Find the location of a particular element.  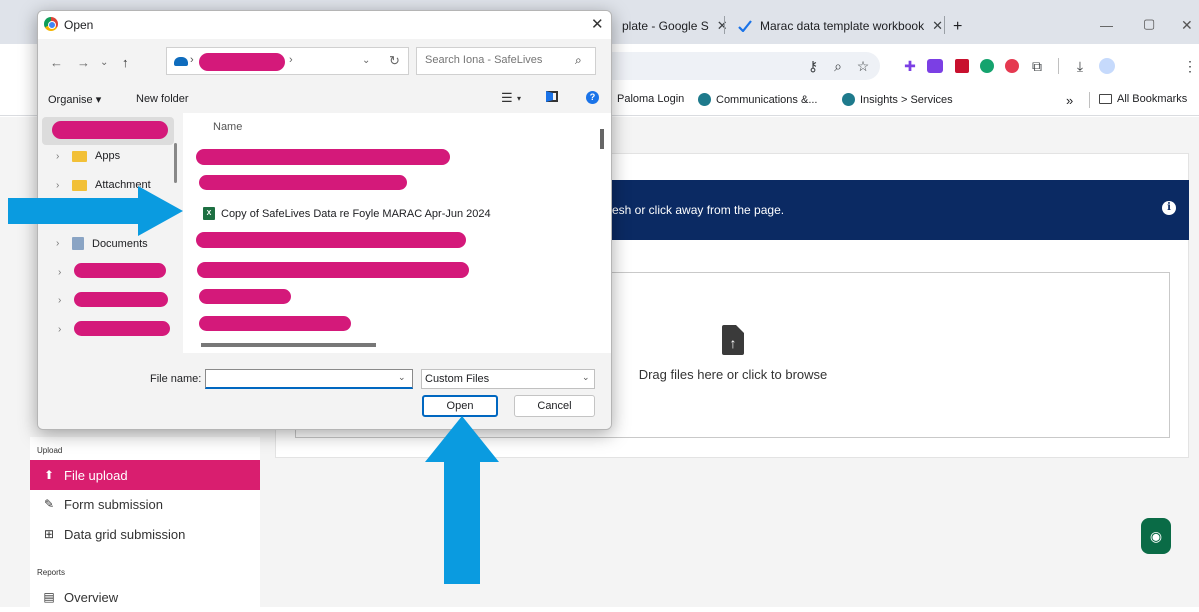

extension-pdf-icon is located at coordinates (962, 66).